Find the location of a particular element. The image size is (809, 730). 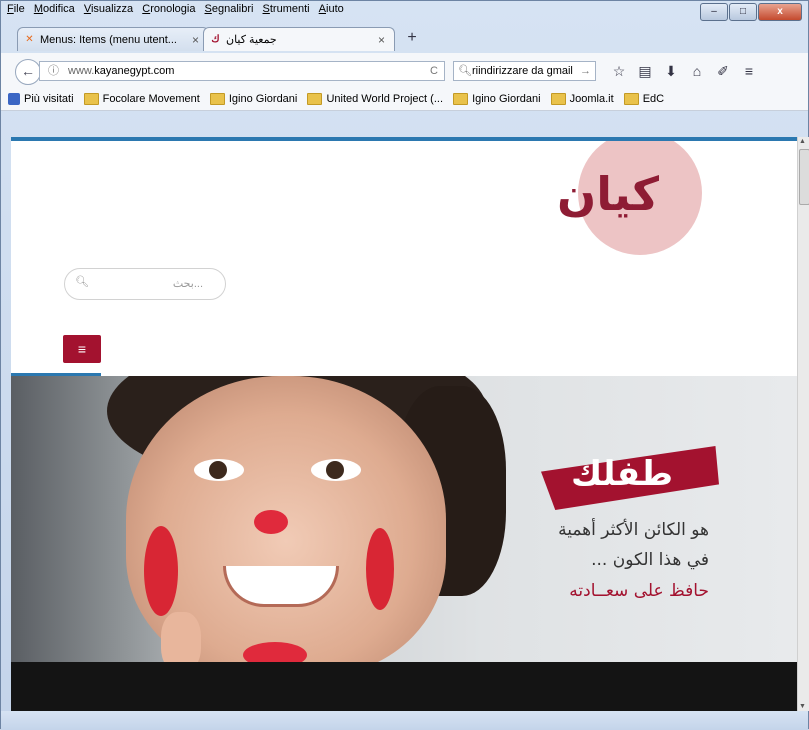

url-domain: kayanegypt.com is located at coordinates (134, 71).